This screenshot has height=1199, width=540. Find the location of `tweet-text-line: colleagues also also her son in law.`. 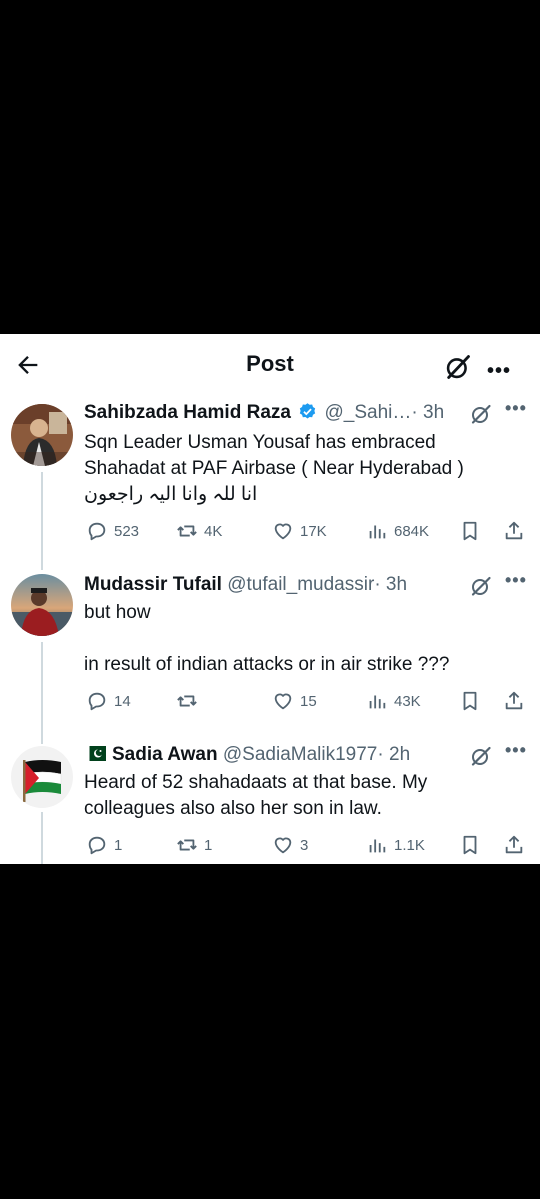

tweet-text-line: colleagues also also her son in law. is located at coordinates (233, 808).